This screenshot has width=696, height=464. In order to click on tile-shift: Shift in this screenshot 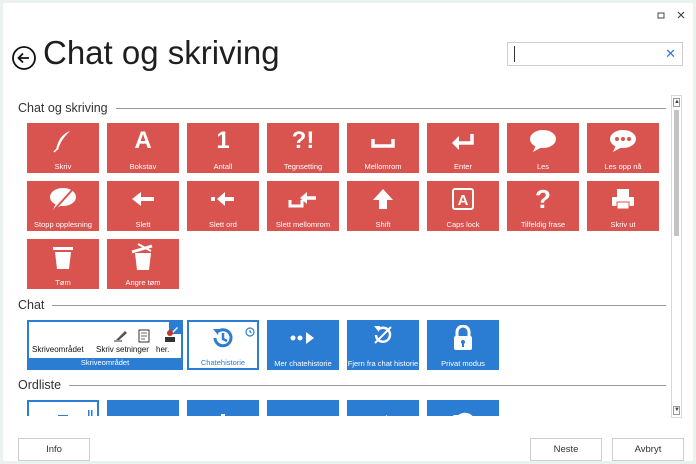, I will do `click(383, 206)`.